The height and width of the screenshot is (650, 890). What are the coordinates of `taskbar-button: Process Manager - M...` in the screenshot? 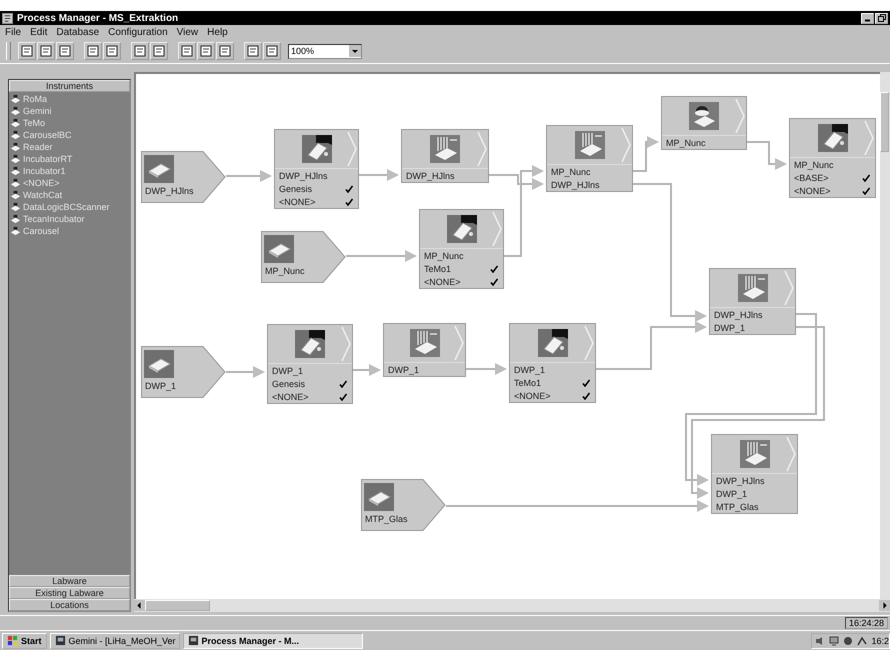 It's located at (272, 640).